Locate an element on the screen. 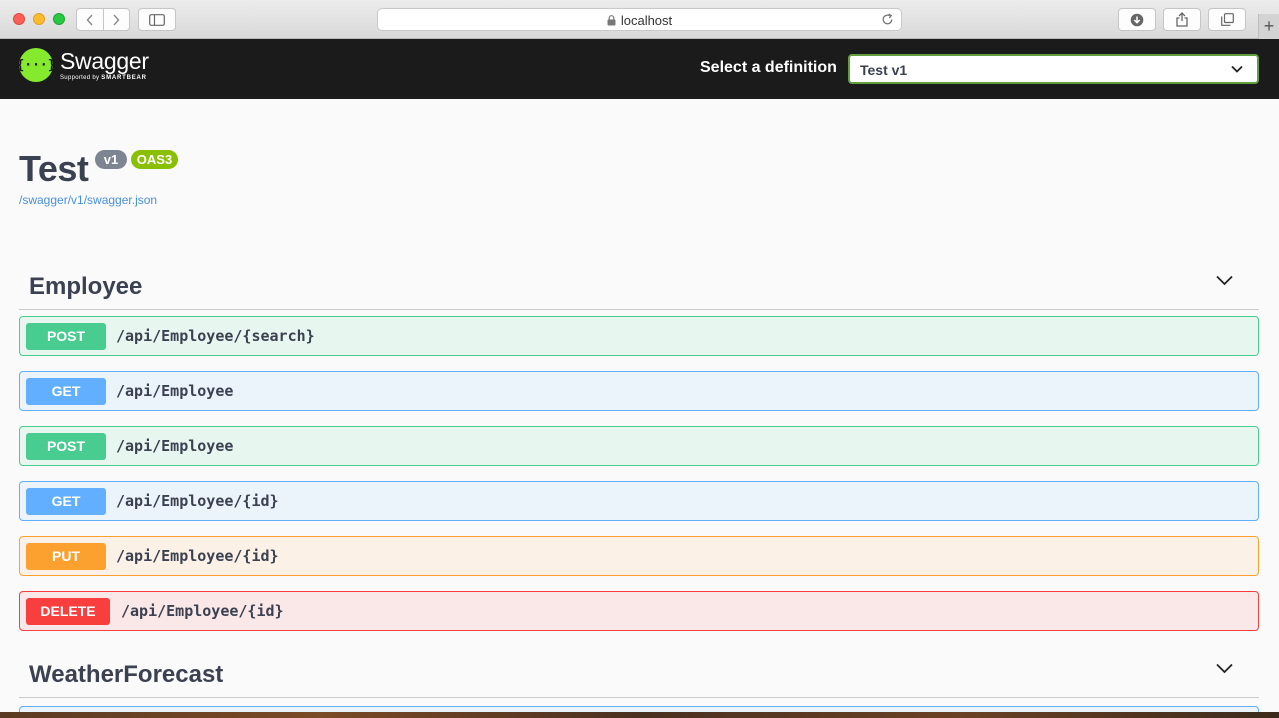 The width and height of the screenshot is (1279, 718). address-bar: localhost is located at coordinates (639, 19).